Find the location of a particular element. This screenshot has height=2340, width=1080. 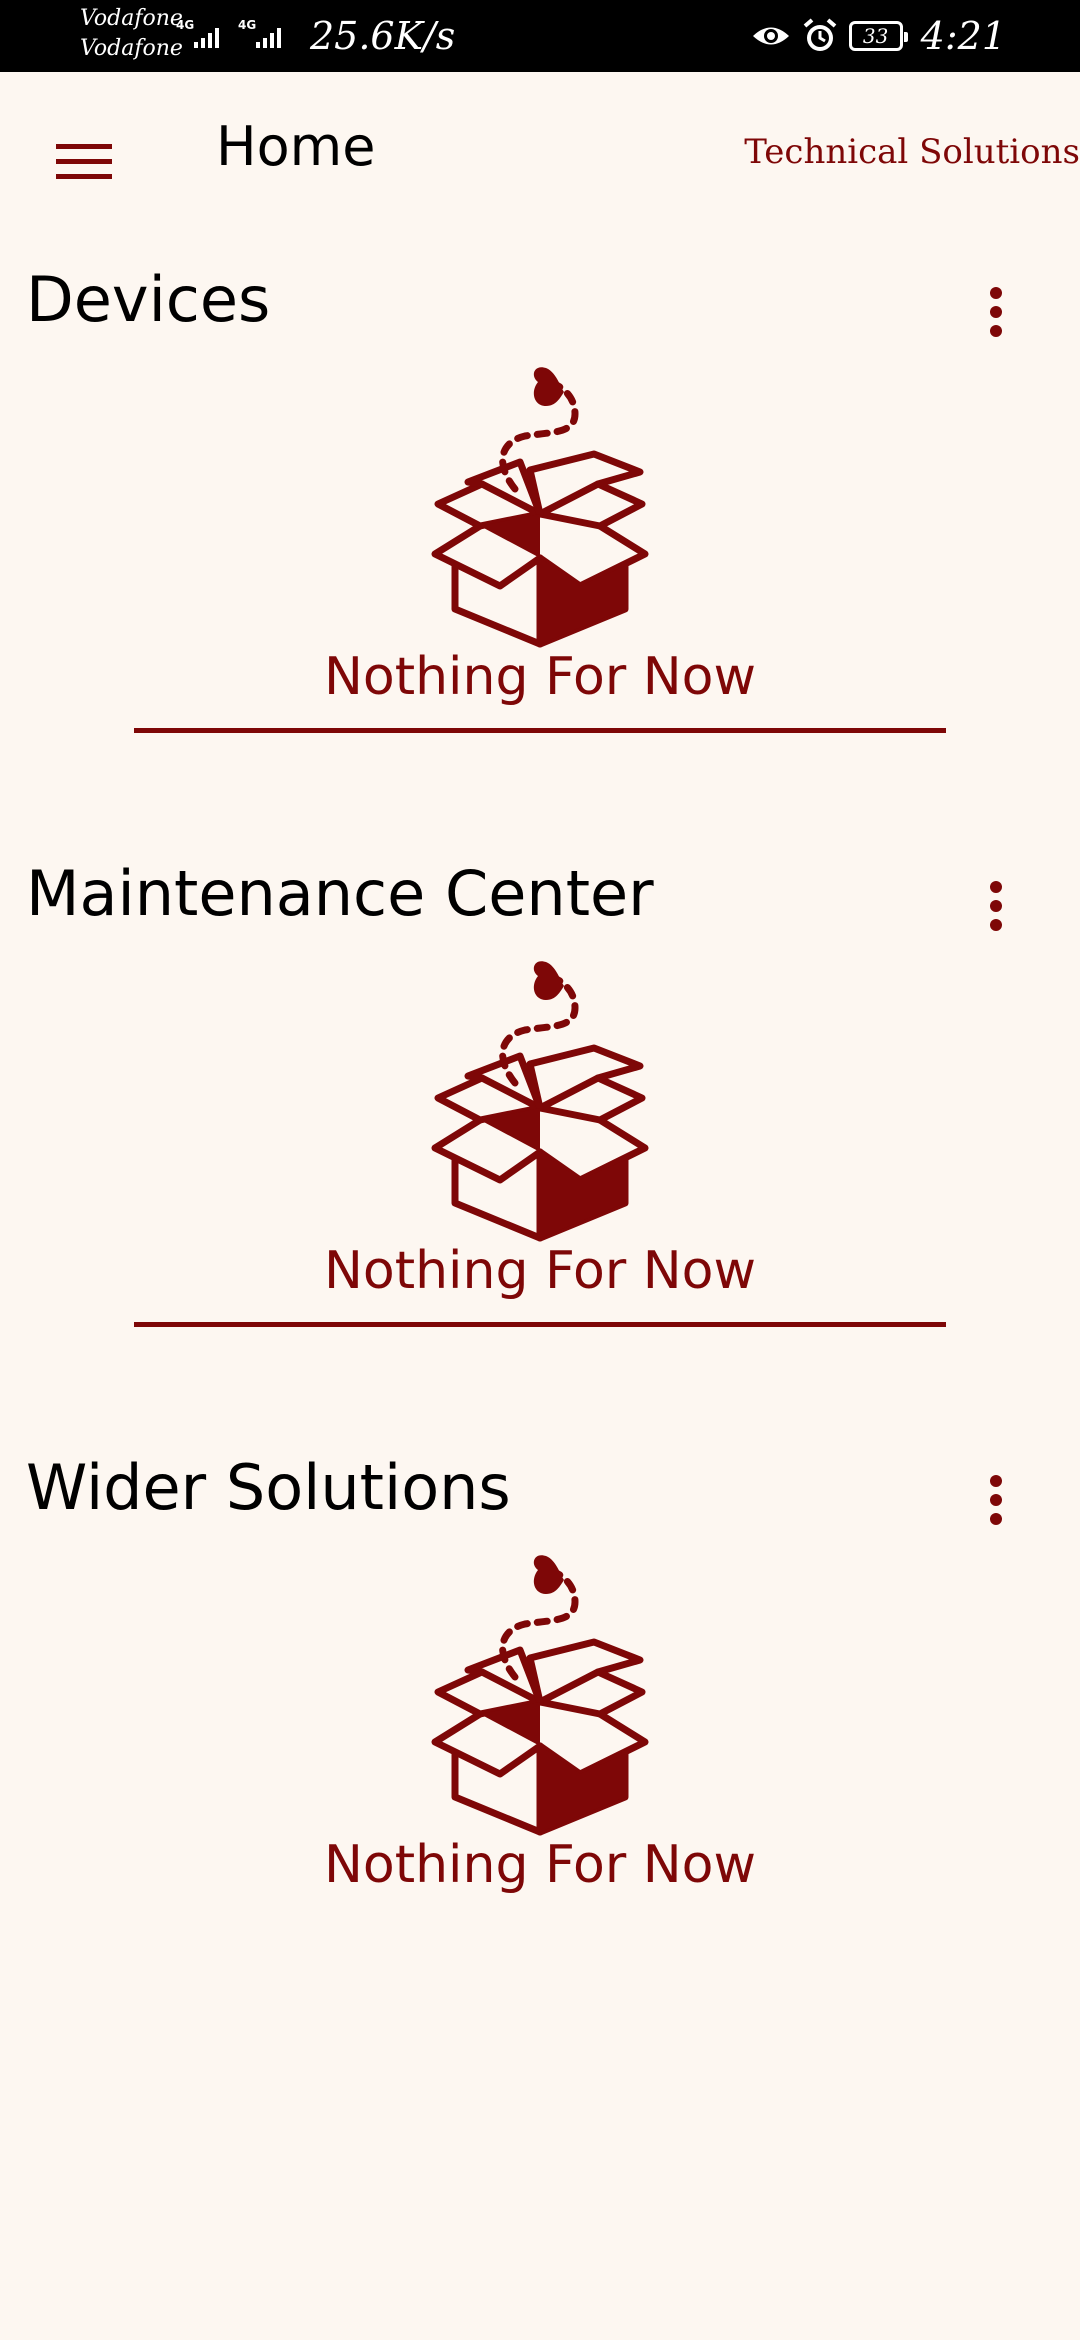

eye-icon is located at coordinates (770, 36).